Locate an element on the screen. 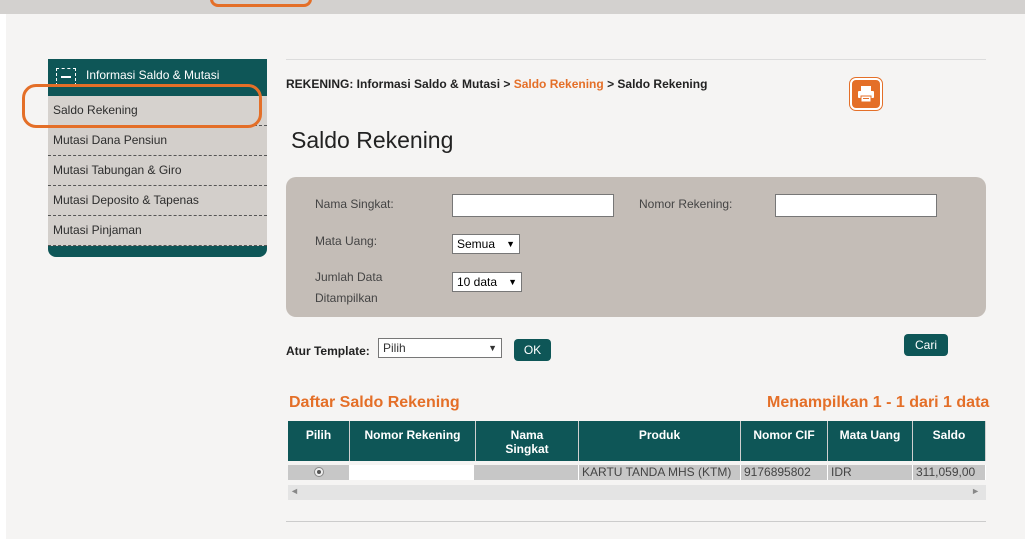 The image size is (1025, 539). cell-nomor-rekening is located at coordinates (413, 472).